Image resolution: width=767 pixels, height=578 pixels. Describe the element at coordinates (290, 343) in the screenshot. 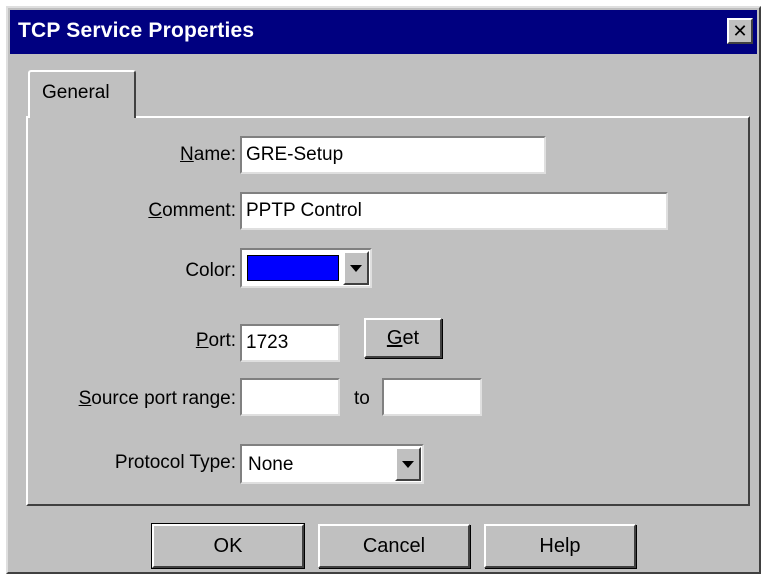

I see `port-field` at that location.